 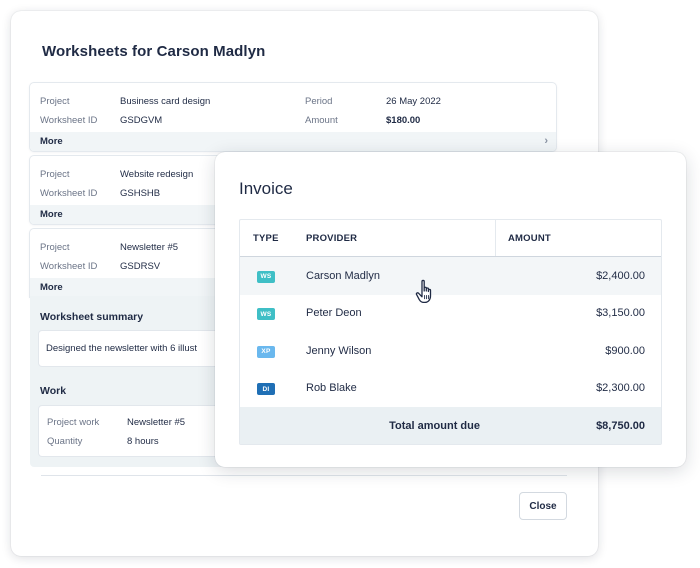 What do you see at coordinates (620, 388) in the screenshot?
I see `row-amount: $2,300.00` at bounding box center [620, 388].